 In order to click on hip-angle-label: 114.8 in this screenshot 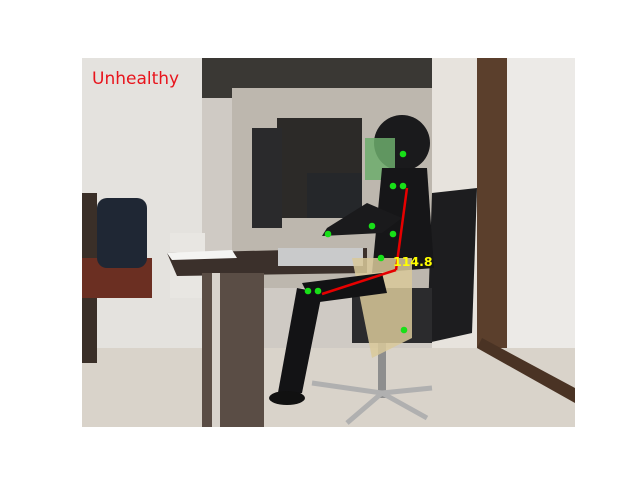, I will do `click(413, 261)`.